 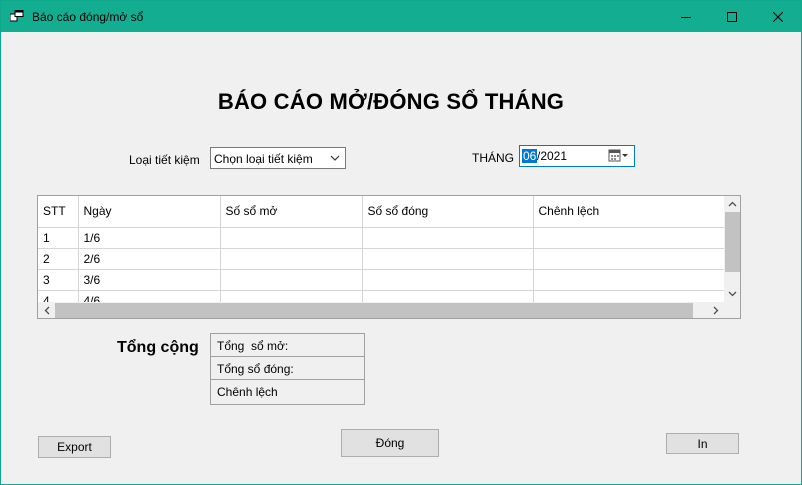 I want to click on cell-stt: 1, so click(x=58, y=238).